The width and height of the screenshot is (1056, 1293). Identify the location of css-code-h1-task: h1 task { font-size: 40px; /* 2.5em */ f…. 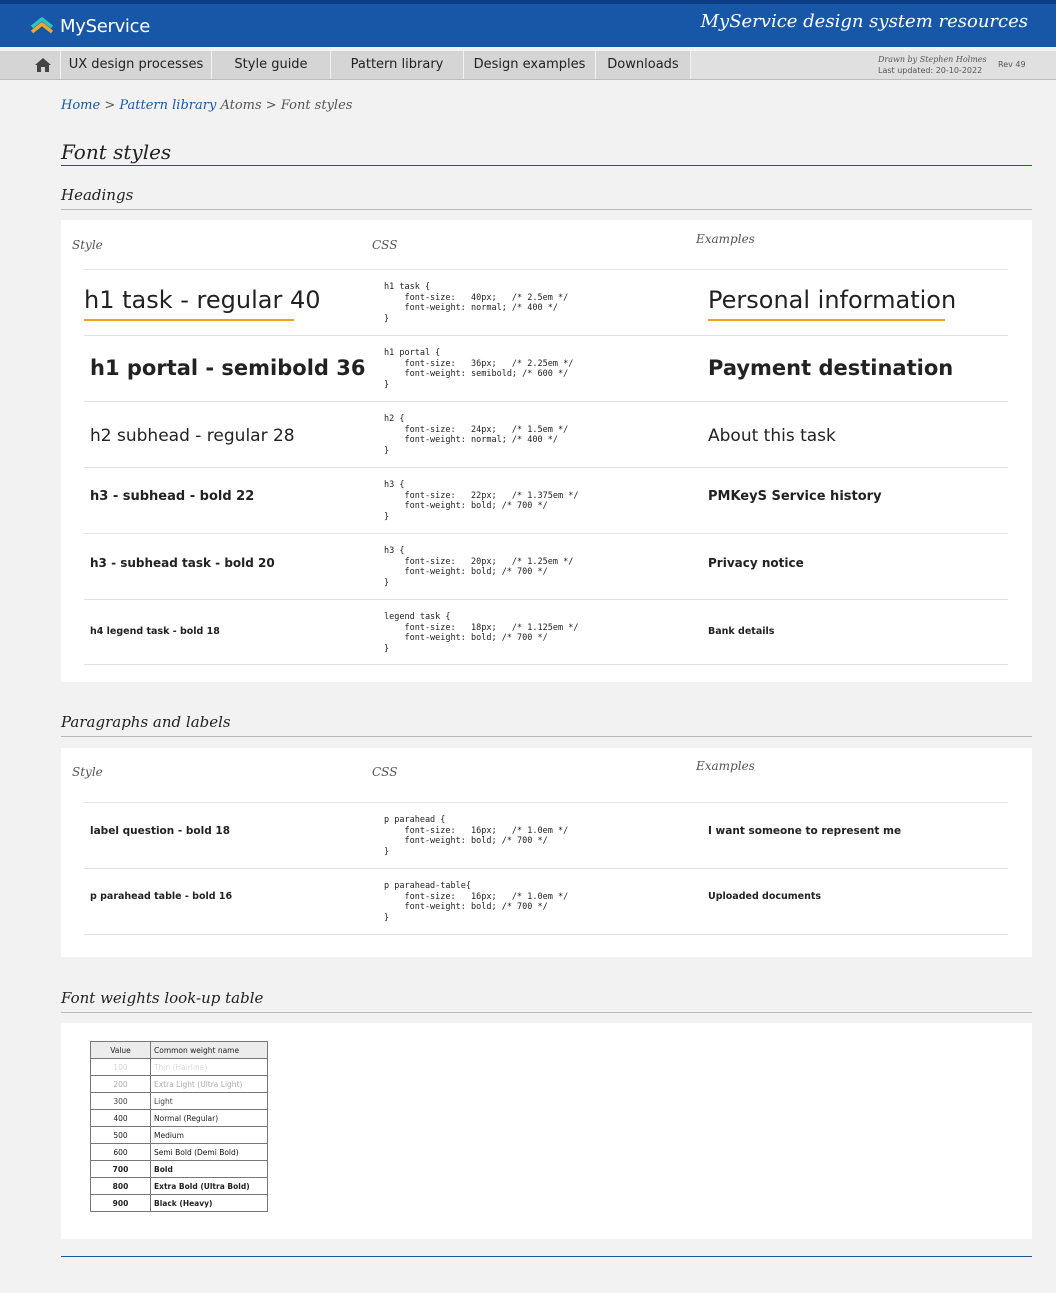
(476, 303).